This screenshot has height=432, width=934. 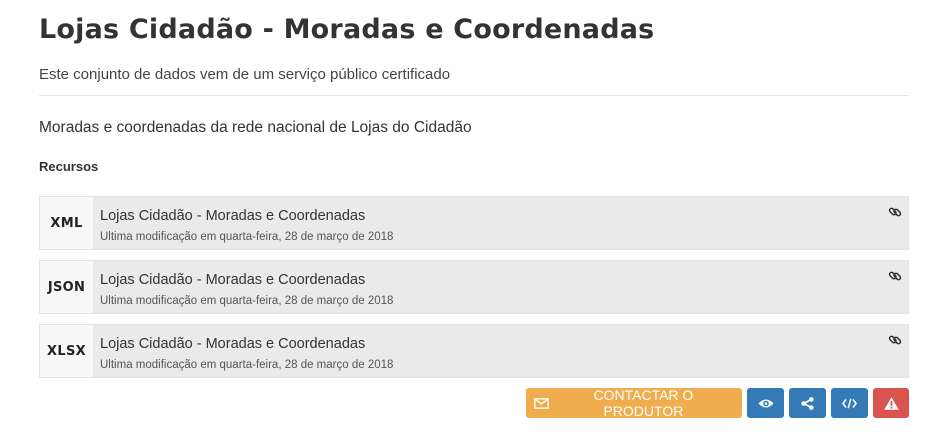 What do you see at coordinates (474, 95) in the screenshot?
I see `divider` at bounding box center [474, 95].